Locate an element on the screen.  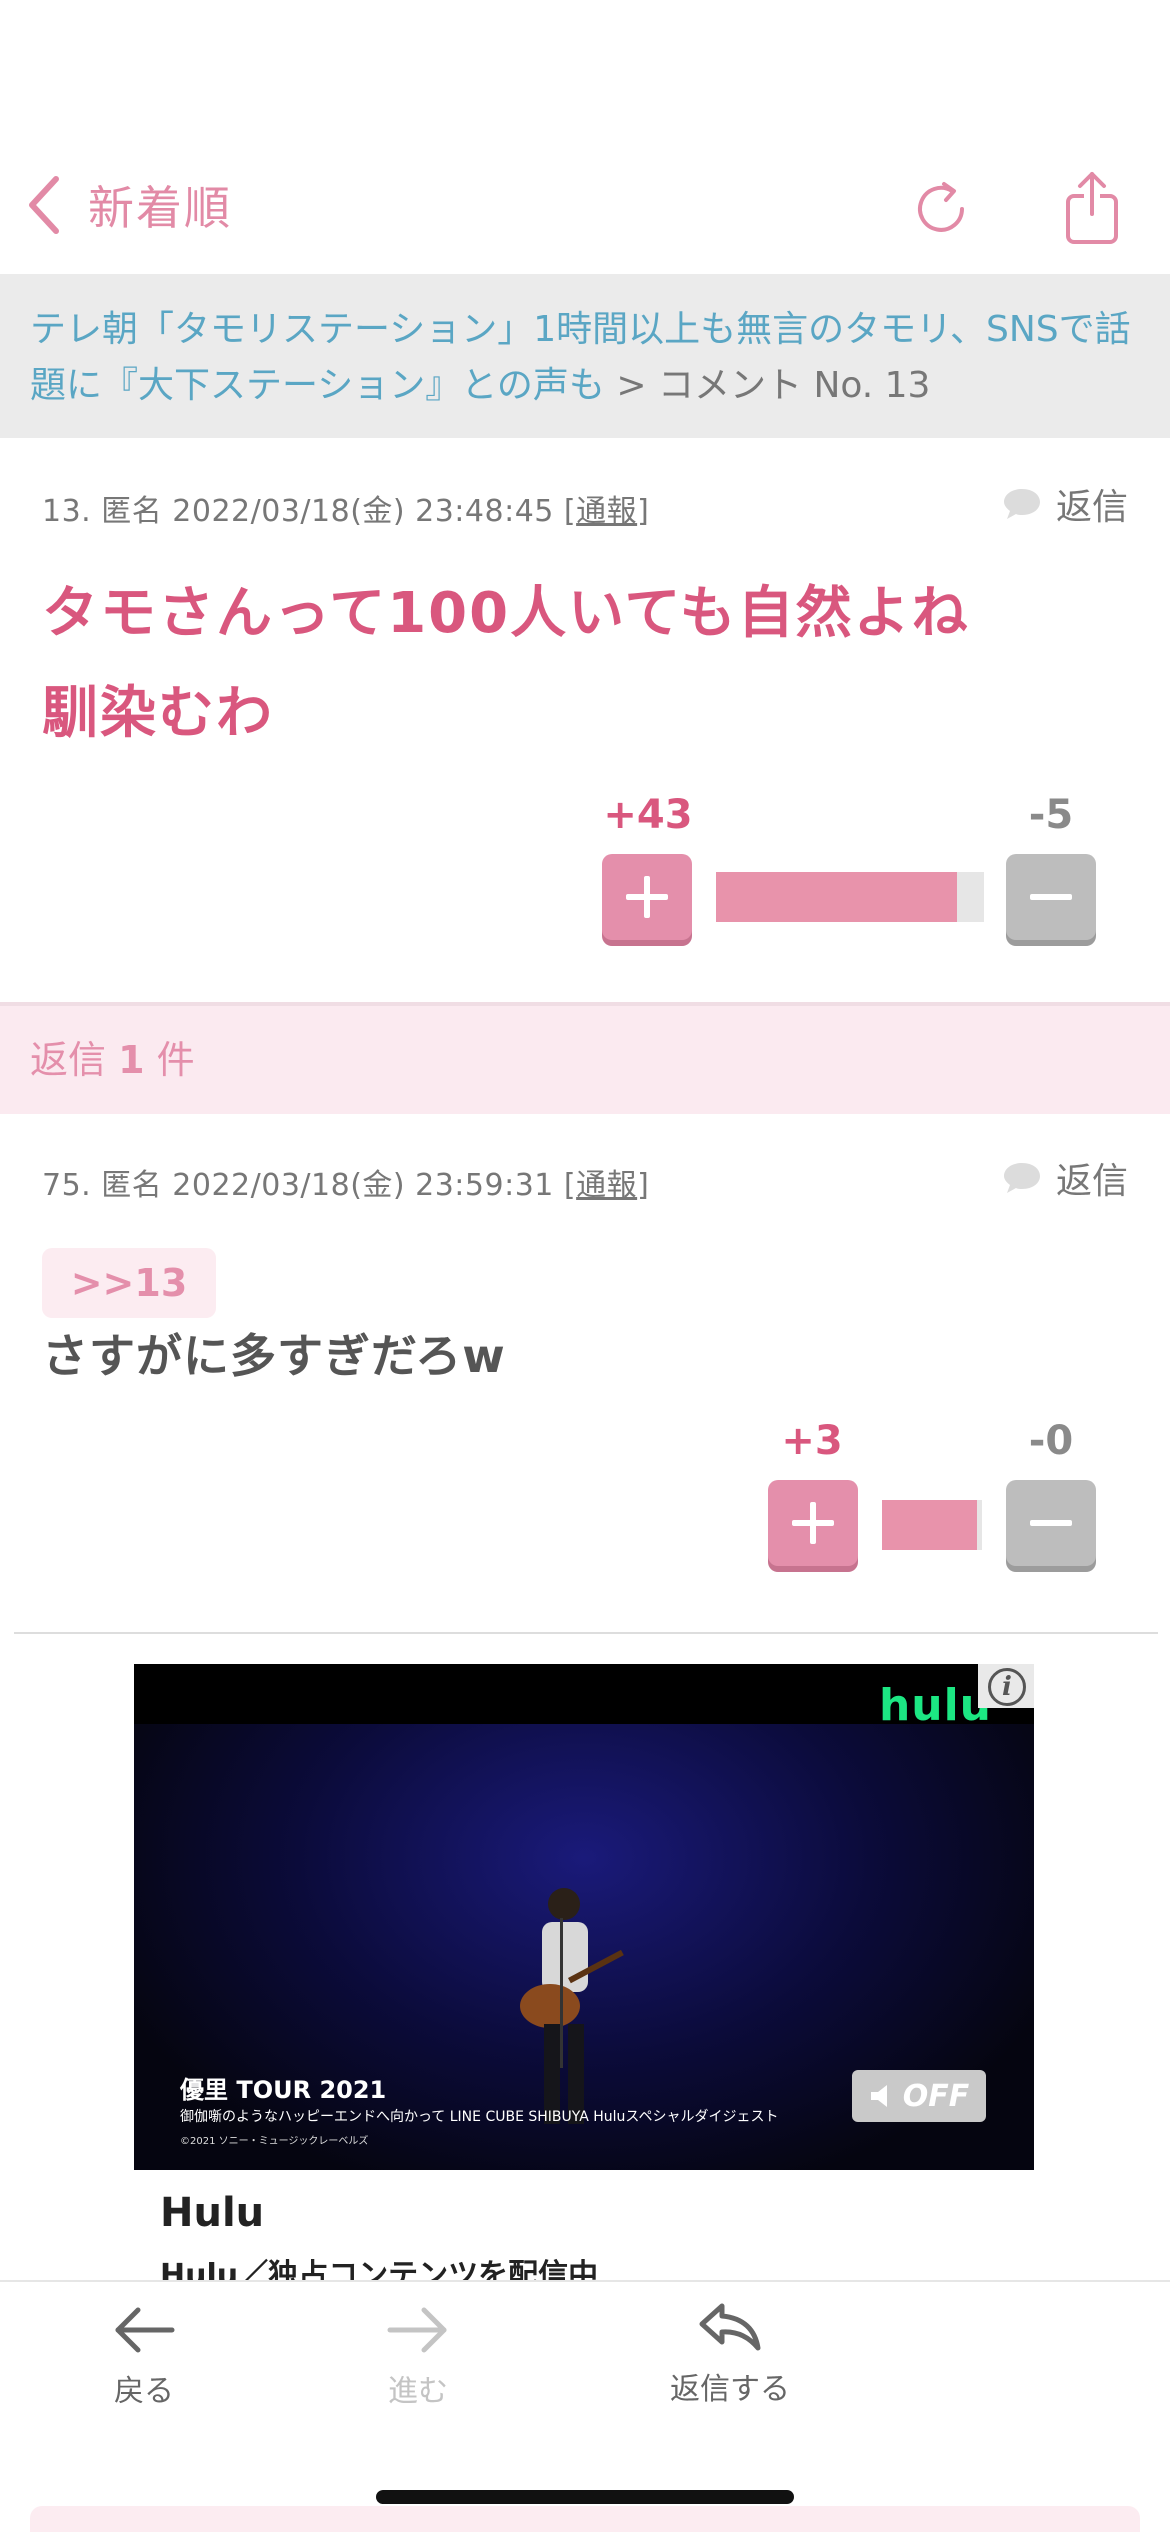
breadcrumb-current: コメント No. 13 is located at coordinates (794, 385).